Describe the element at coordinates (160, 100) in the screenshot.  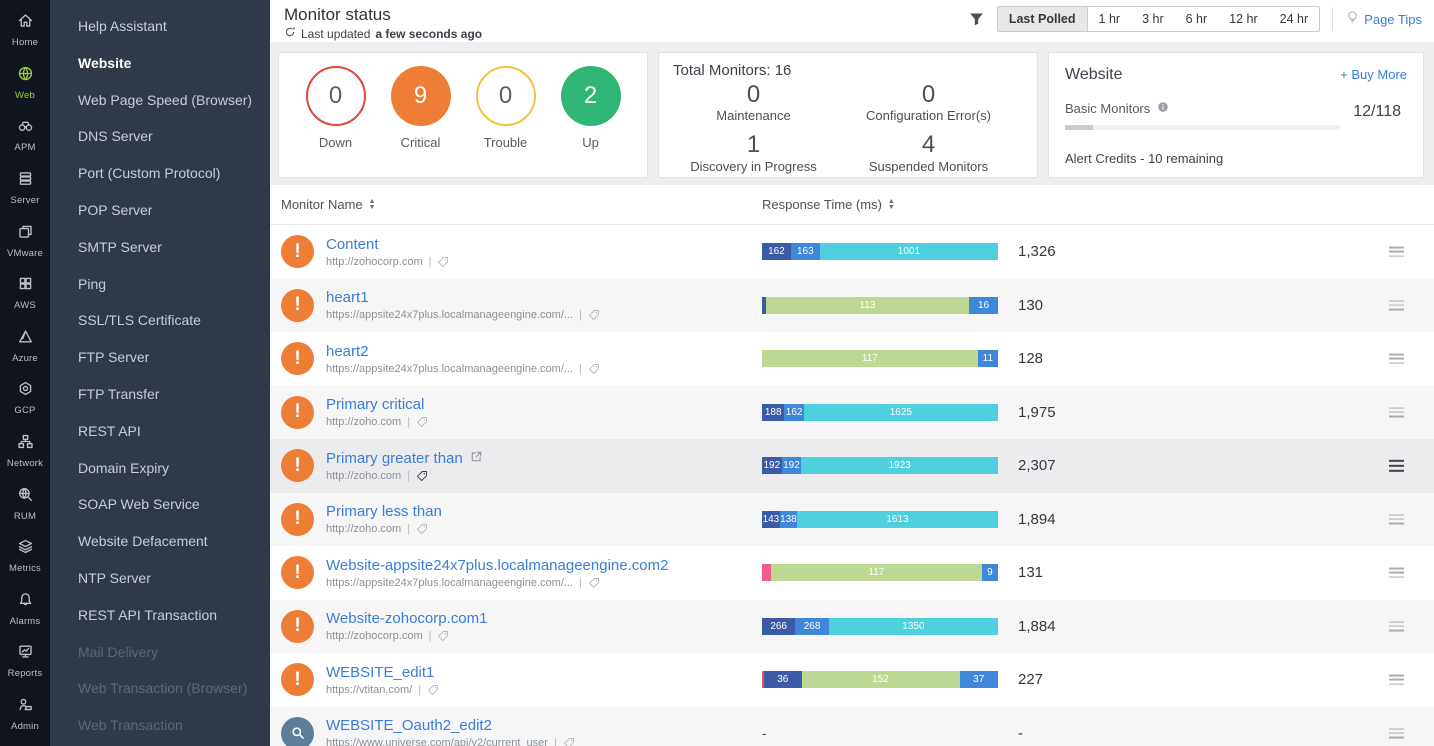
I see `sidebar-item-web-page-speed-browser-: Web Page Speed (Browser)` at that location.